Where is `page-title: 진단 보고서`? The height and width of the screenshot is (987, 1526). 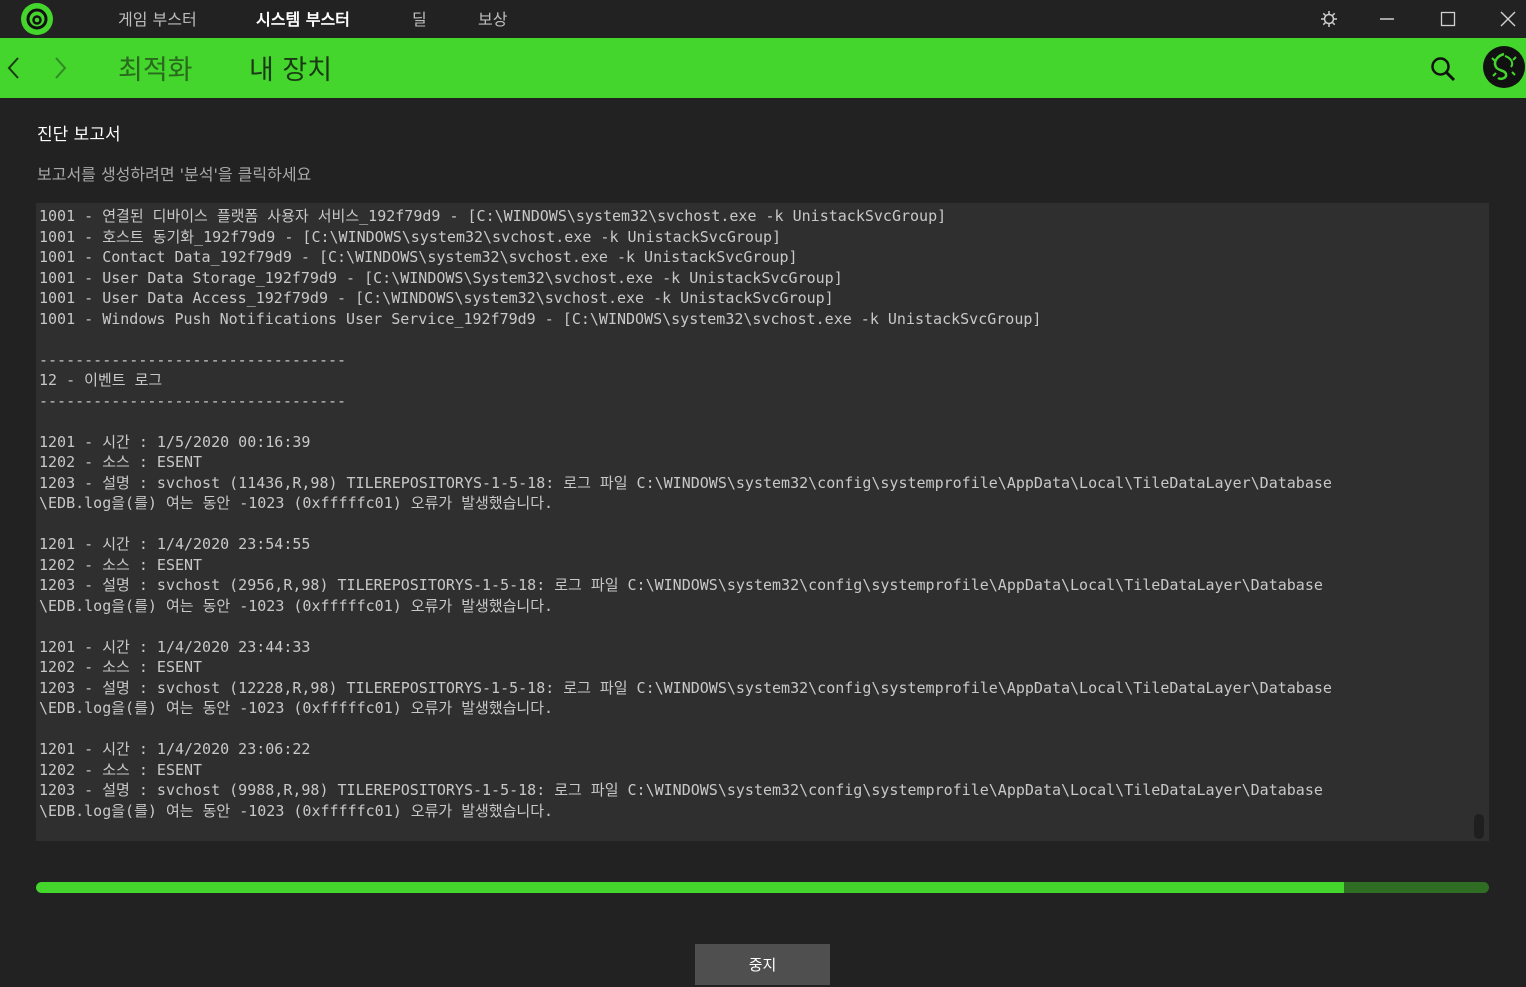
page-title: 진단 보고서 is located at coordinates (79, 135).